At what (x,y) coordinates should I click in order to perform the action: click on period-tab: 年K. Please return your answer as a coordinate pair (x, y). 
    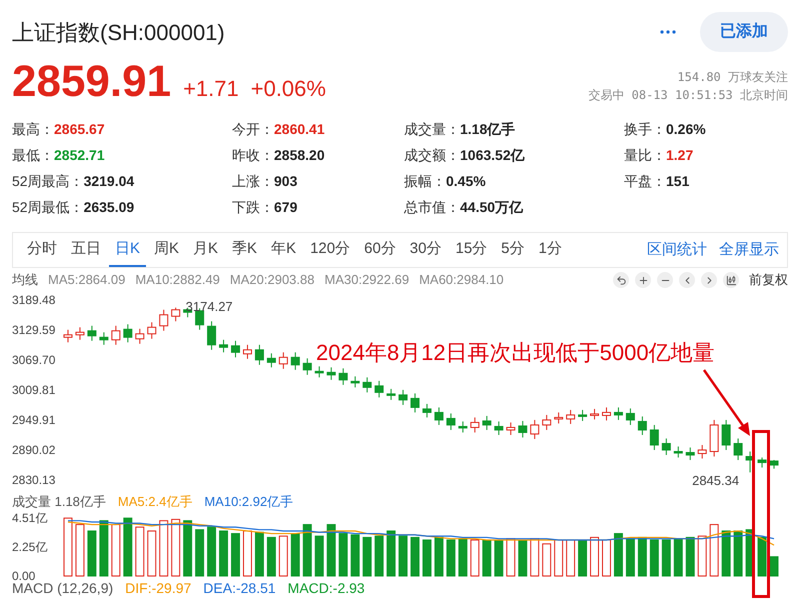
    Looking at the image, I should click on (283, 250).